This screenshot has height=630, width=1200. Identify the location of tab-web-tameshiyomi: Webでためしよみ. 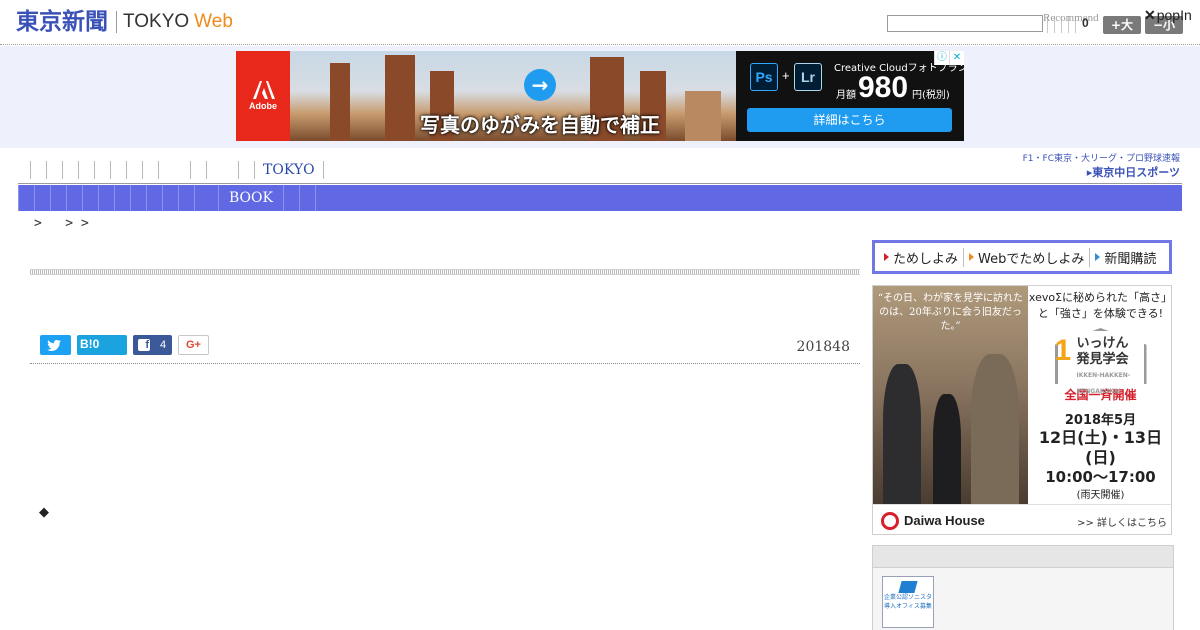
(1027, 257).